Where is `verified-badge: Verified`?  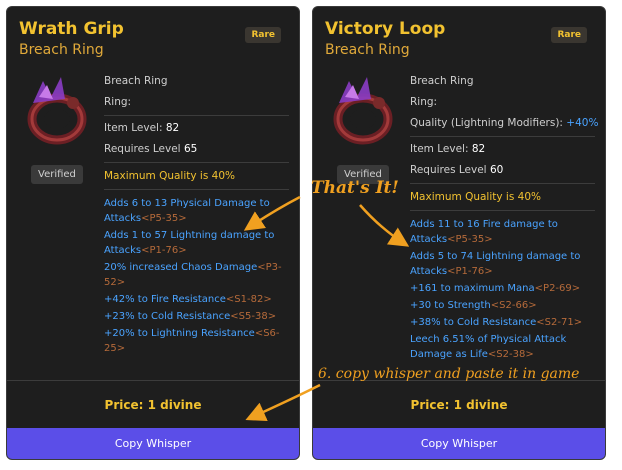 verified-badge: Verified is located at coordinates (57, 174).